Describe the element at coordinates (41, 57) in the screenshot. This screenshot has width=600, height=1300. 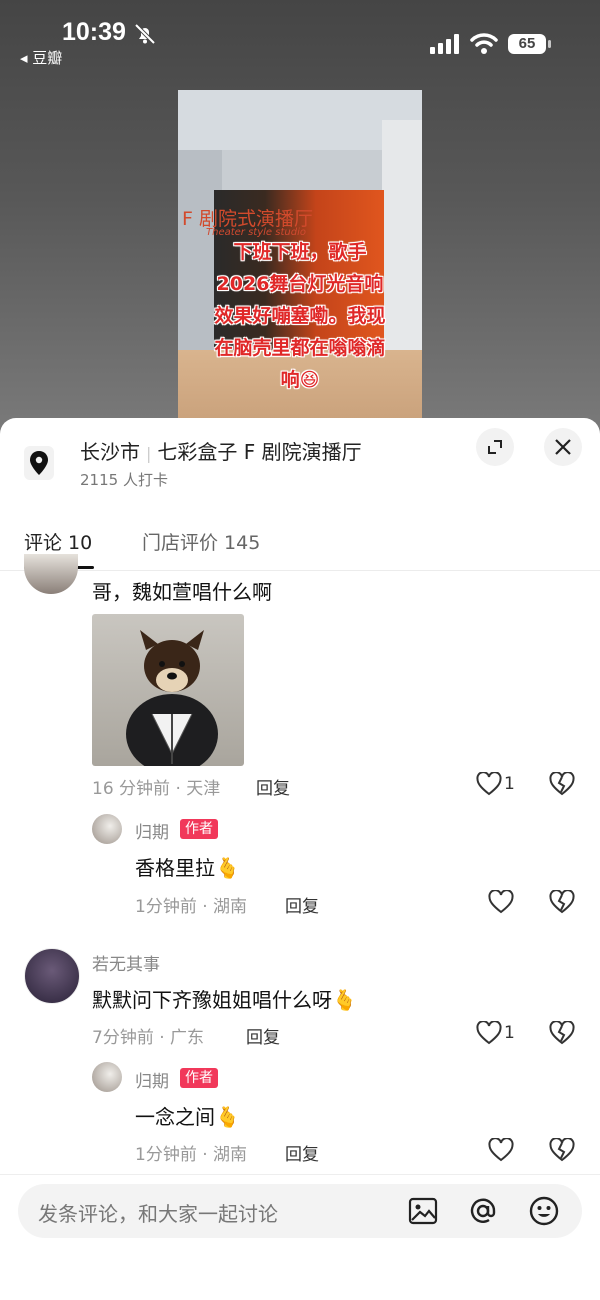
I see `back-to-douban-link: ◂ 豆瓣` at that location.